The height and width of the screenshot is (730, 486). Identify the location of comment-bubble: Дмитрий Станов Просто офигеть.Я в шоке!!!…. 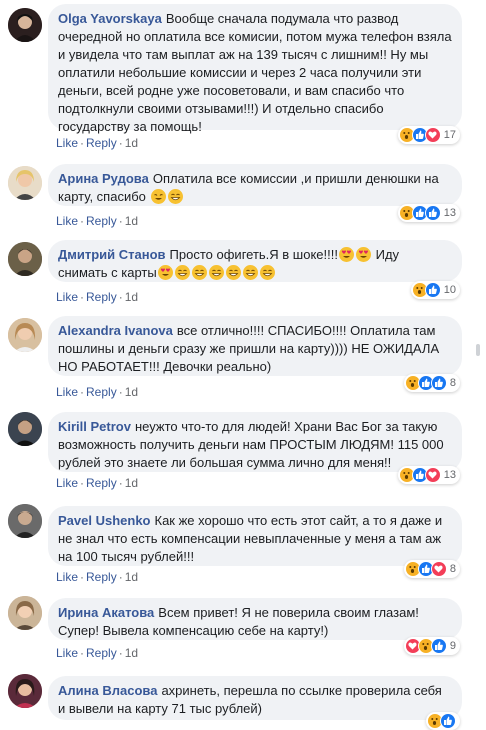
(255, 261).